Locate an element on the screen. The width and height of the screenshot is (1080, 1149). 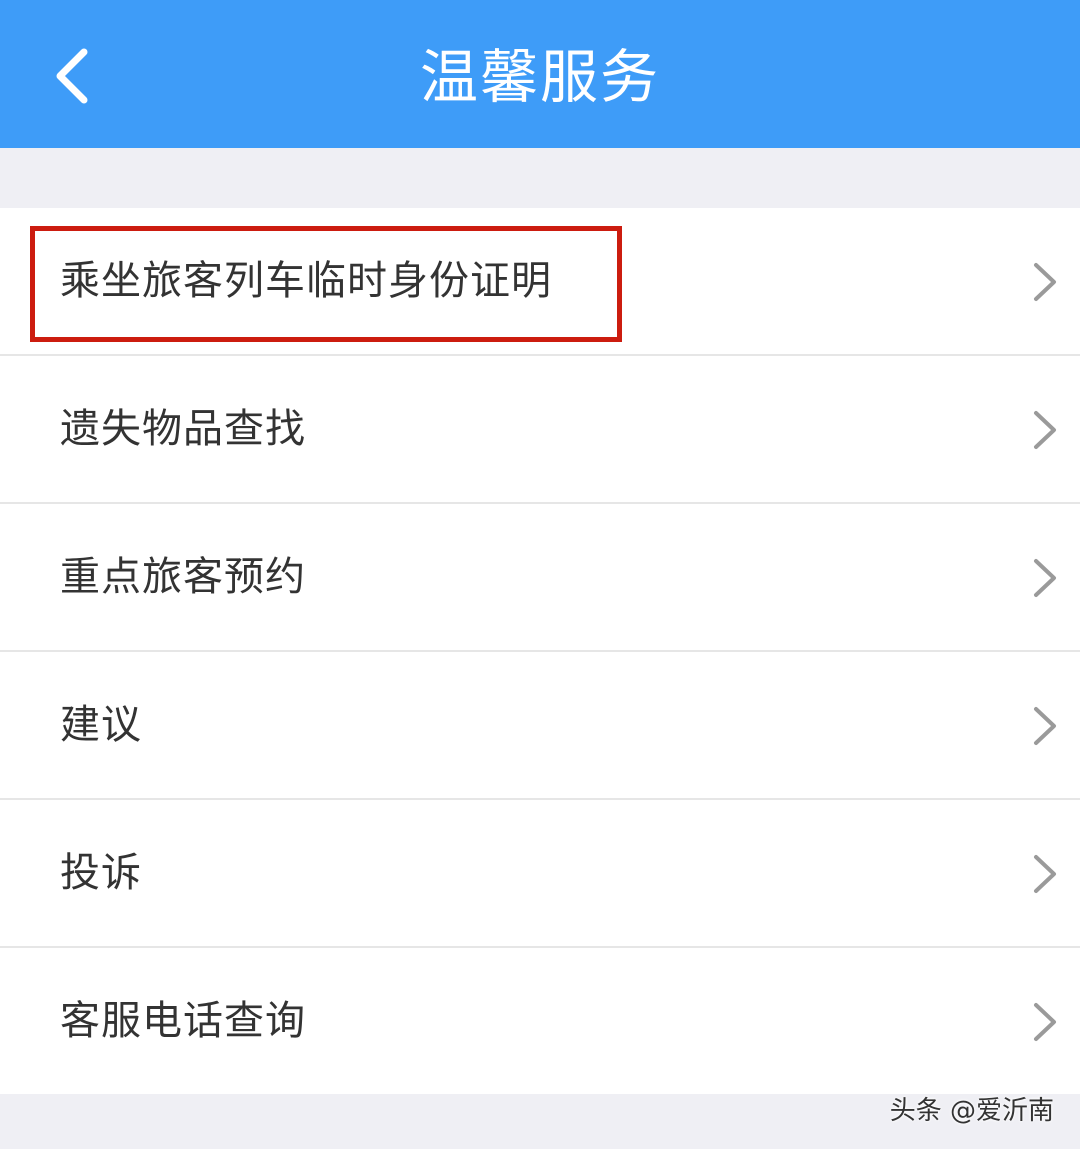
menu-item-complaint: 投诉 is located at coordinates (540, 874).